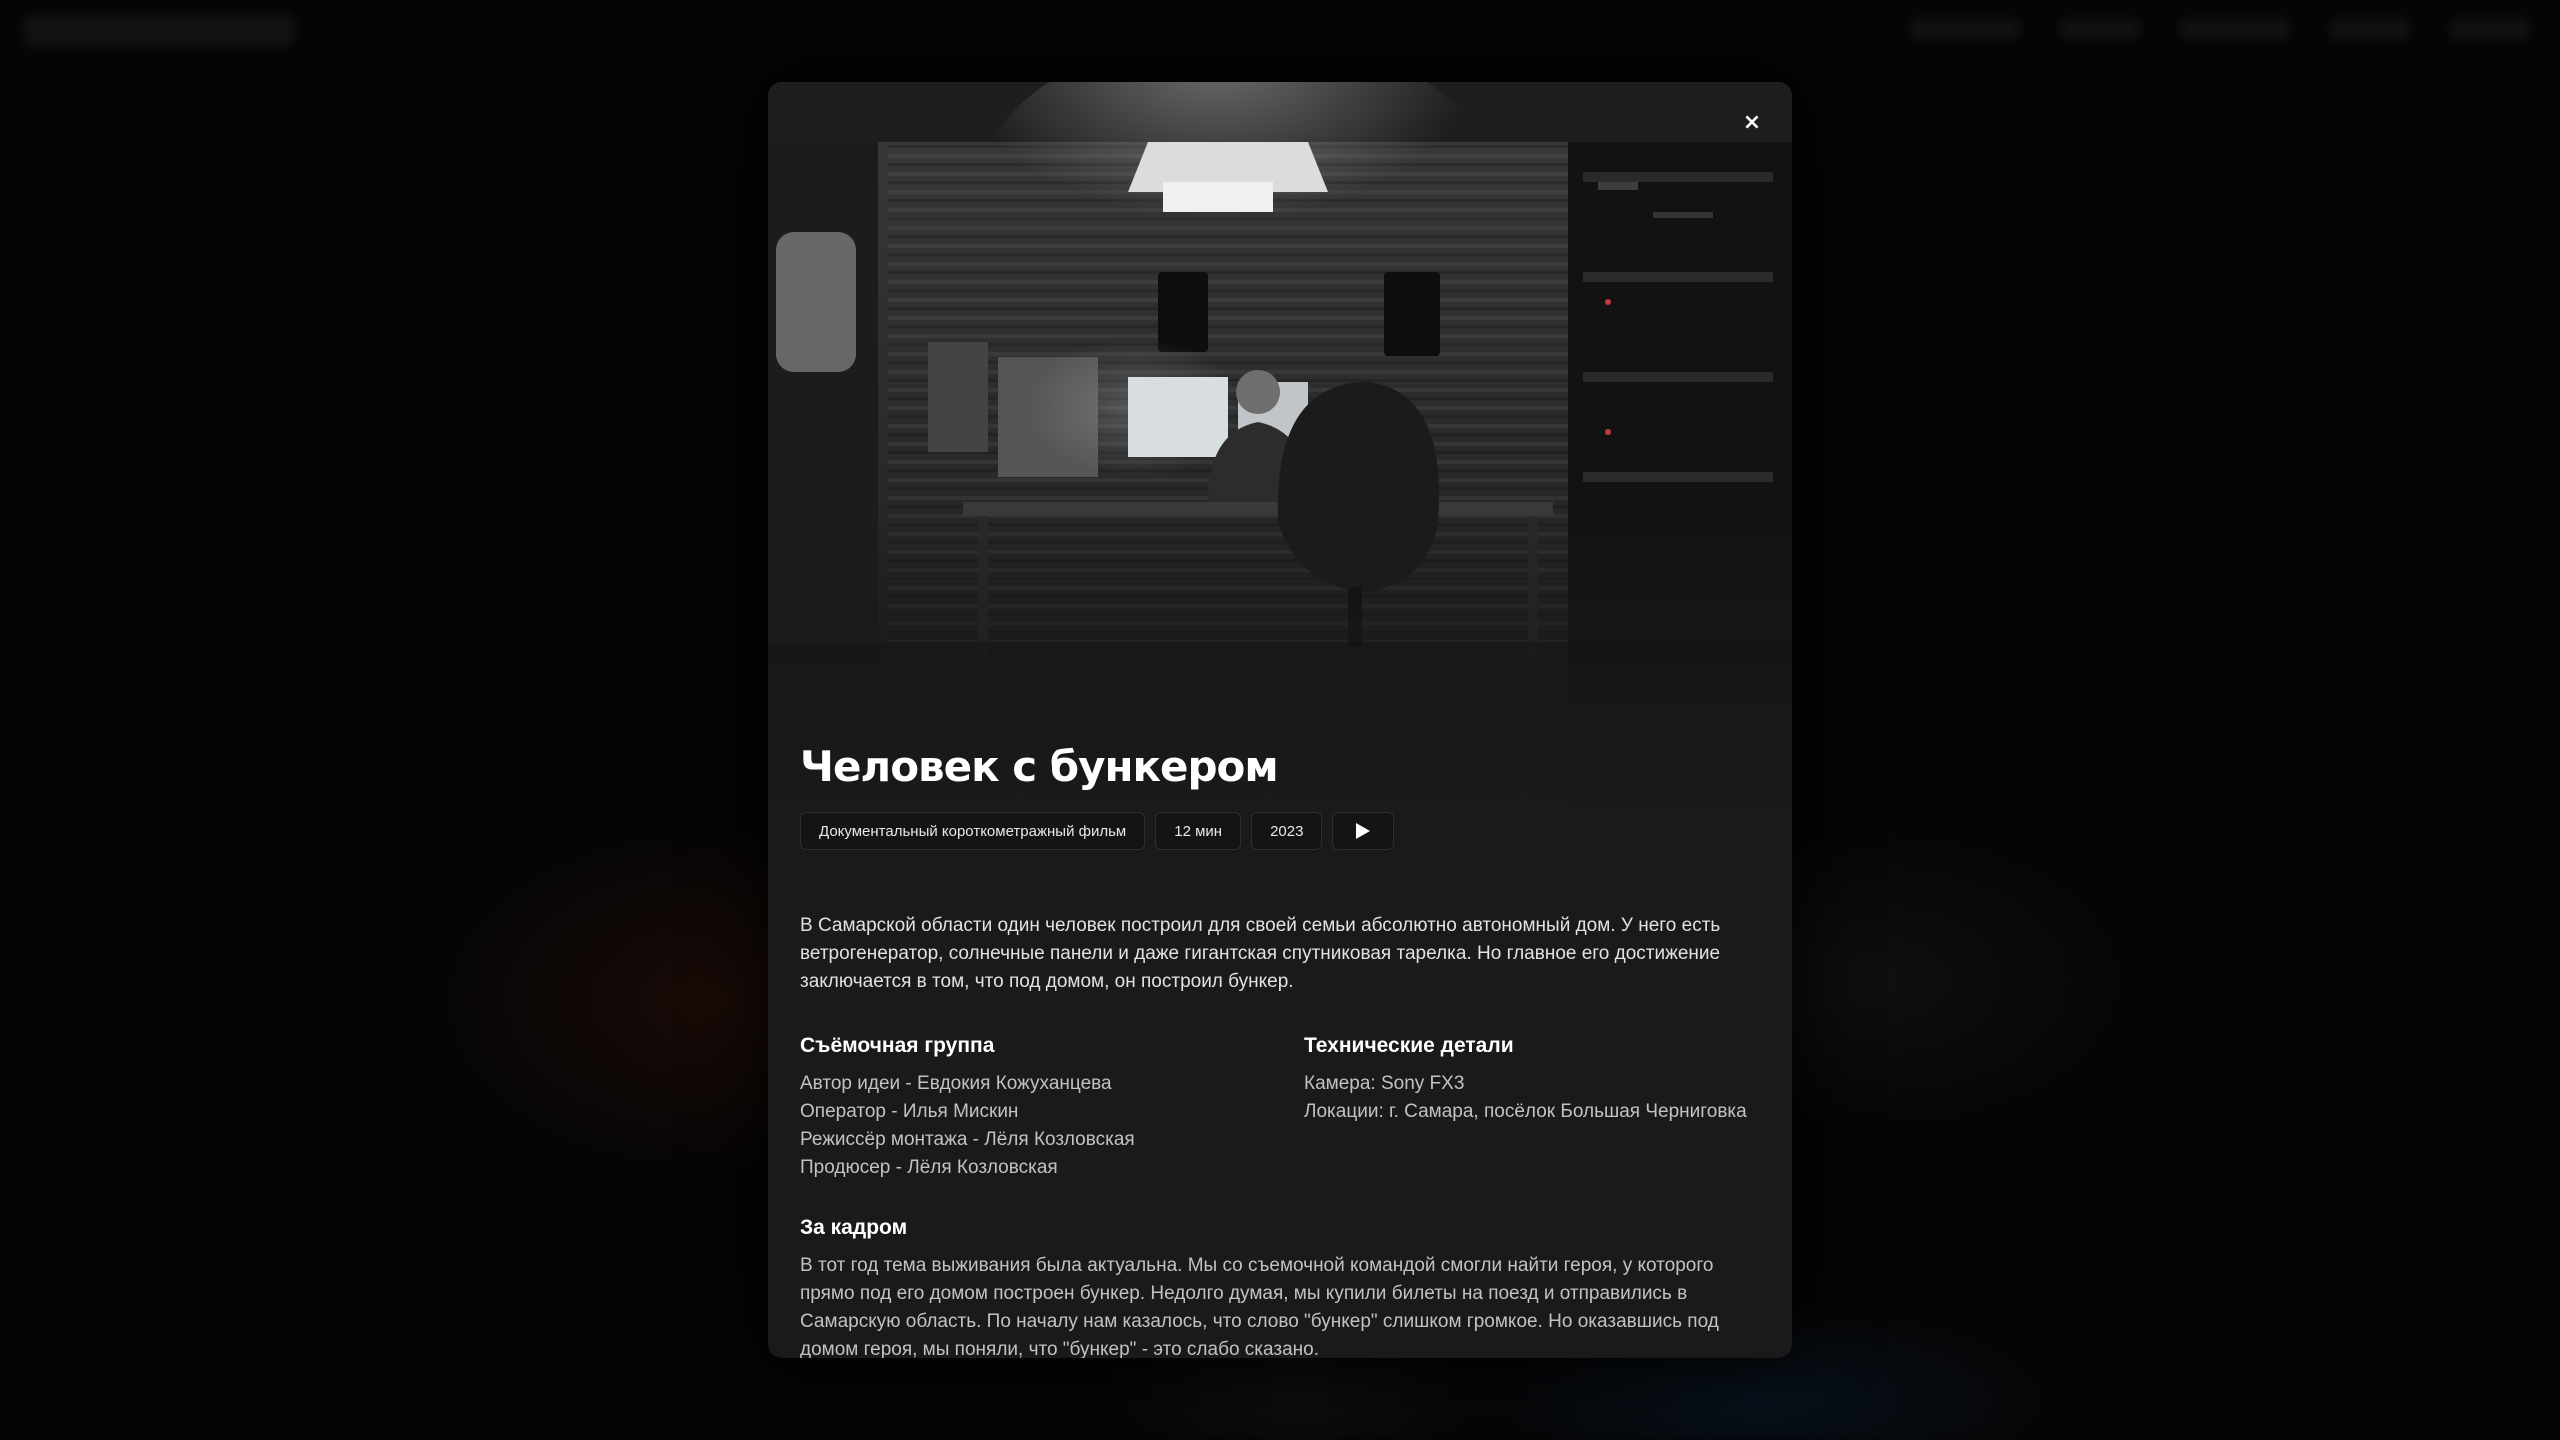 Image resolution: width=2560 pixels, height=1440 pixels. What do you see at coordinates (1384, 1083) in the screenshot?
I see `tech-line: Камера: Sony FX3` at bounding box center [1384, 1083].